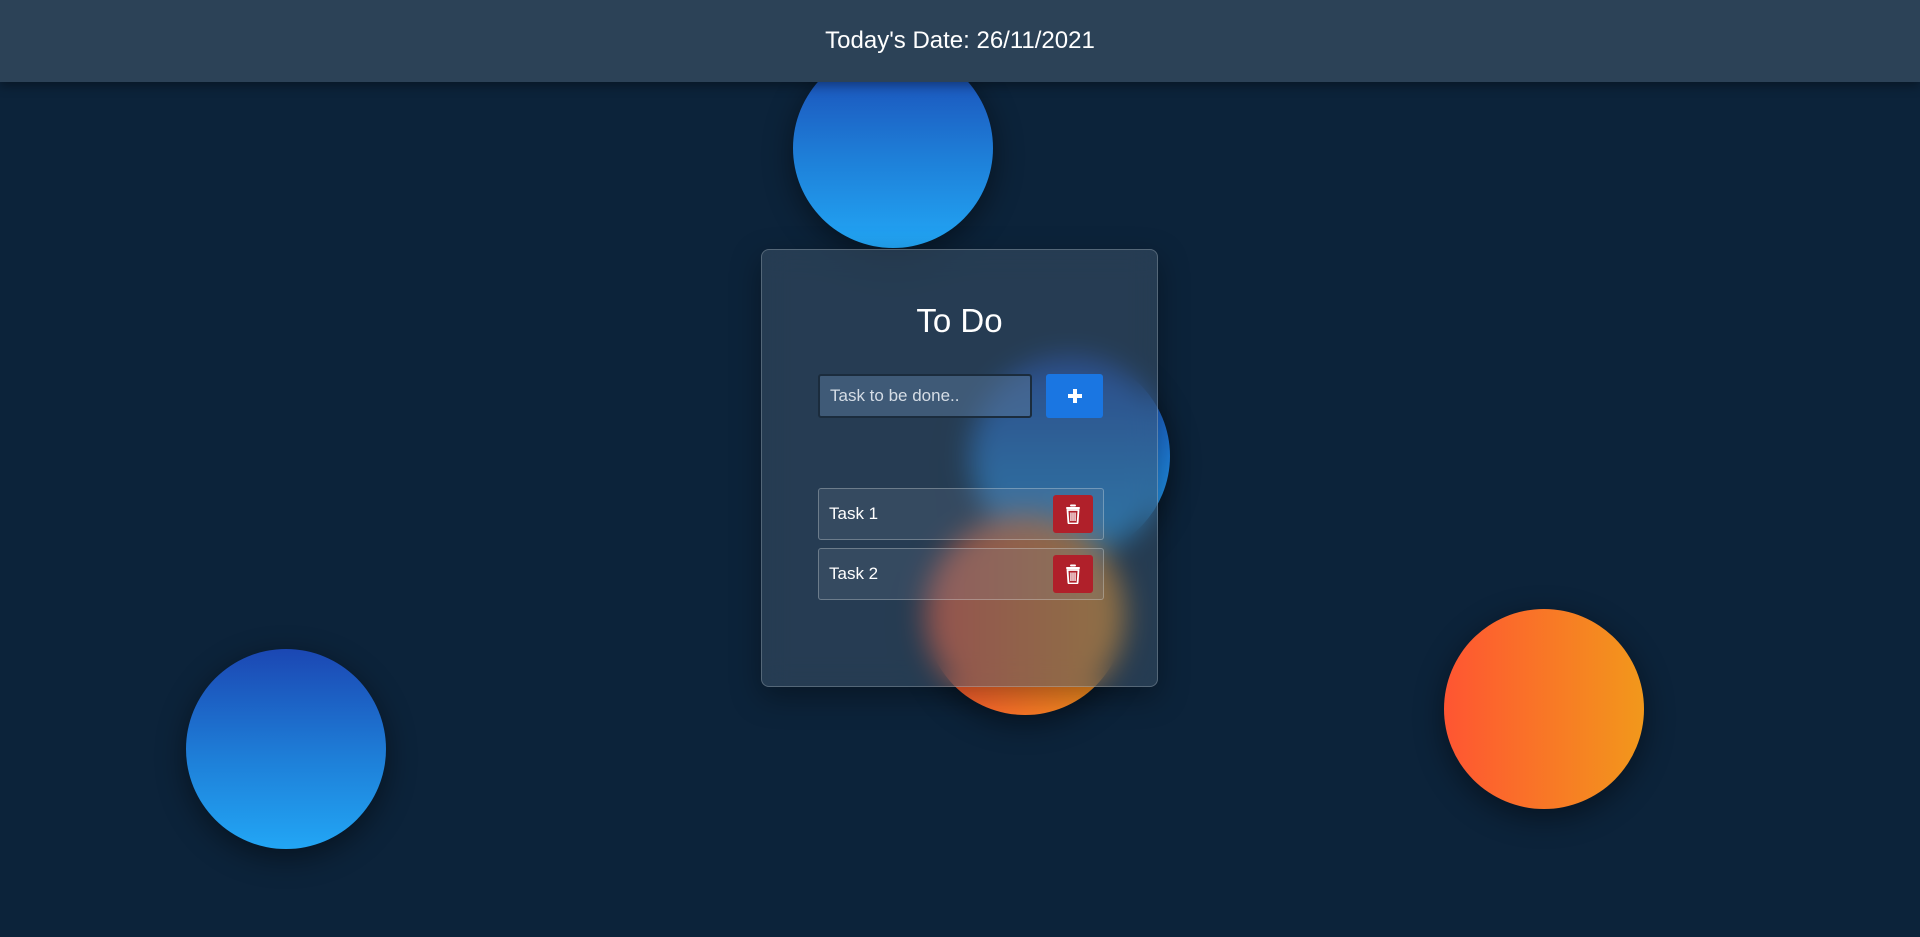 The height and width of the screenshot is (937, 1920). I want to click on todays-date-text: Today's Date: 26/11/2021, so click(960, 40).